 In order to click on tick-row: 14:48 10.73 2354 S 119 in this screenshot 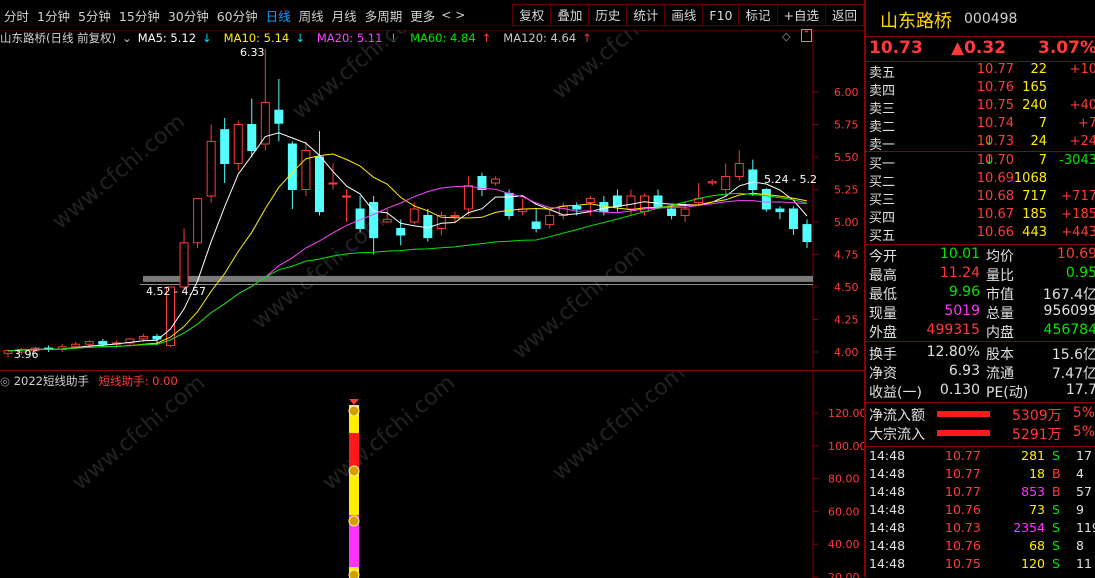, I will do `click(980, 529)`.